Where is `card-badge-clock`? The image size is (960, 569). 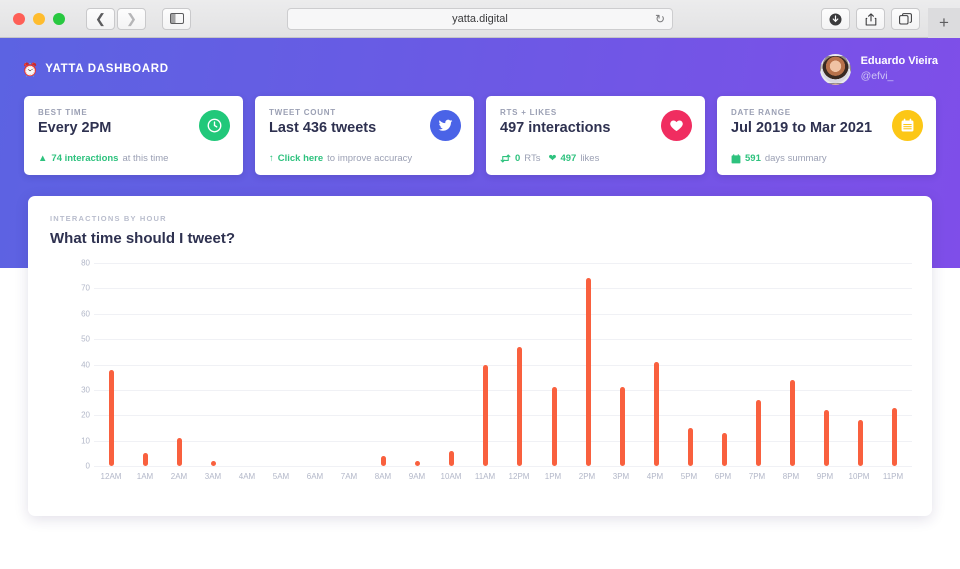
card-badge-clock is located at coordinates (214, 125).